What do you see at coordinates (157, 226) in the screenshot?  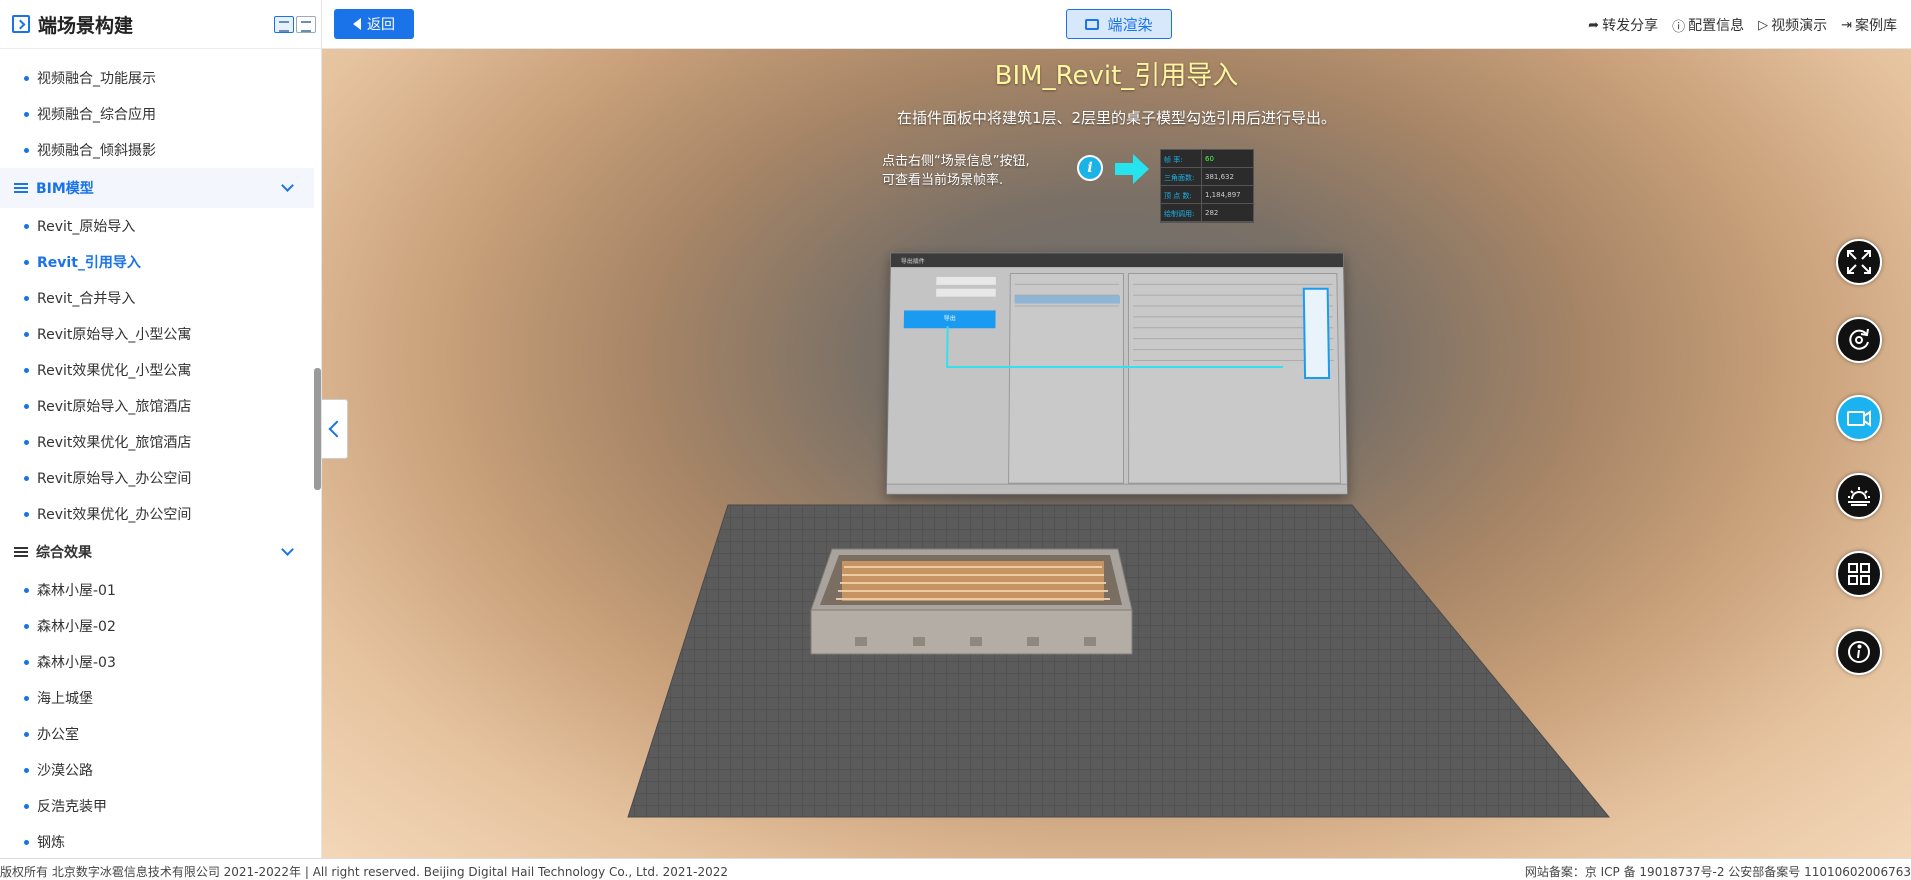 I see `sidebar-item: Revit_原始导入` at bounding box center [157, 226].